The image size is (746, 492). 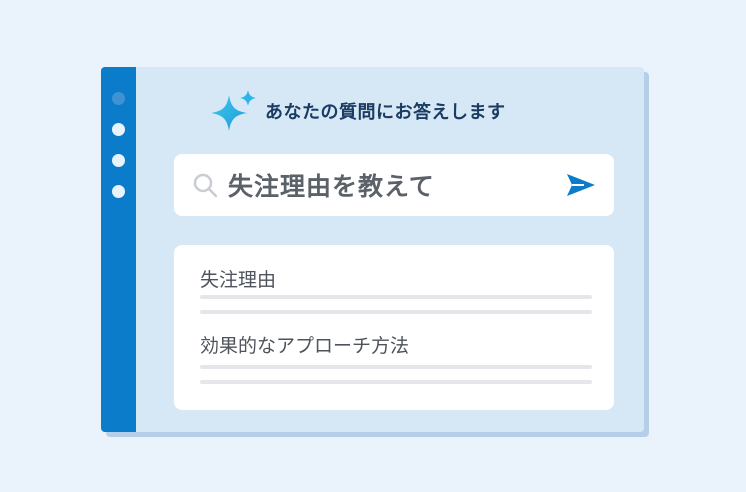 I want to click on header-title: あなたの質問にお答えします, so click(x=385, y=112).